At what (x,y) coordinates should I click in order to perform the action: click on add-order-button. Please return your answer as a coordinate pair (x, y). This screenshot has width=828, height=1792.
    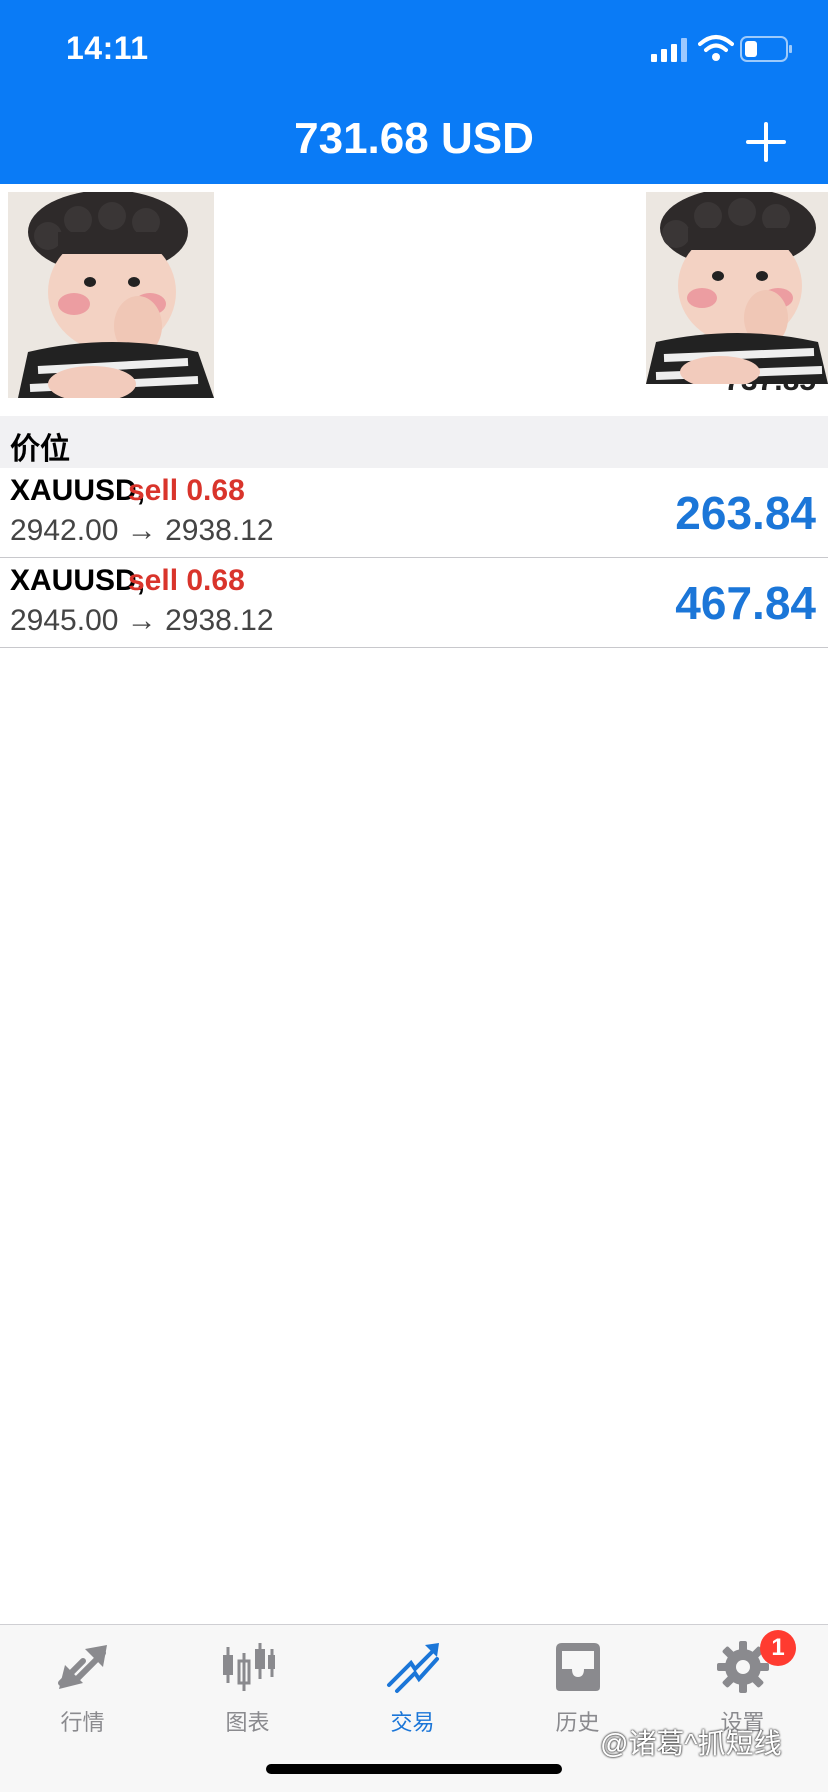
    Looking at the image, I should click on (766, 142).